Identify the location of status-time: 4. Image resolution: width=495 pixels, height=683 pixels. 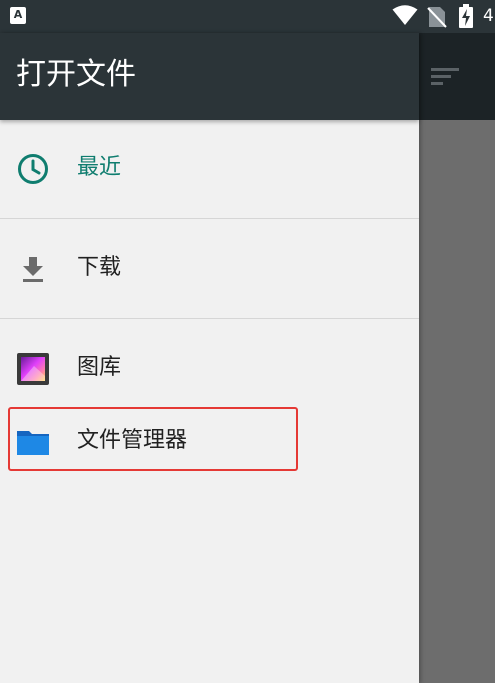
(488, 16).